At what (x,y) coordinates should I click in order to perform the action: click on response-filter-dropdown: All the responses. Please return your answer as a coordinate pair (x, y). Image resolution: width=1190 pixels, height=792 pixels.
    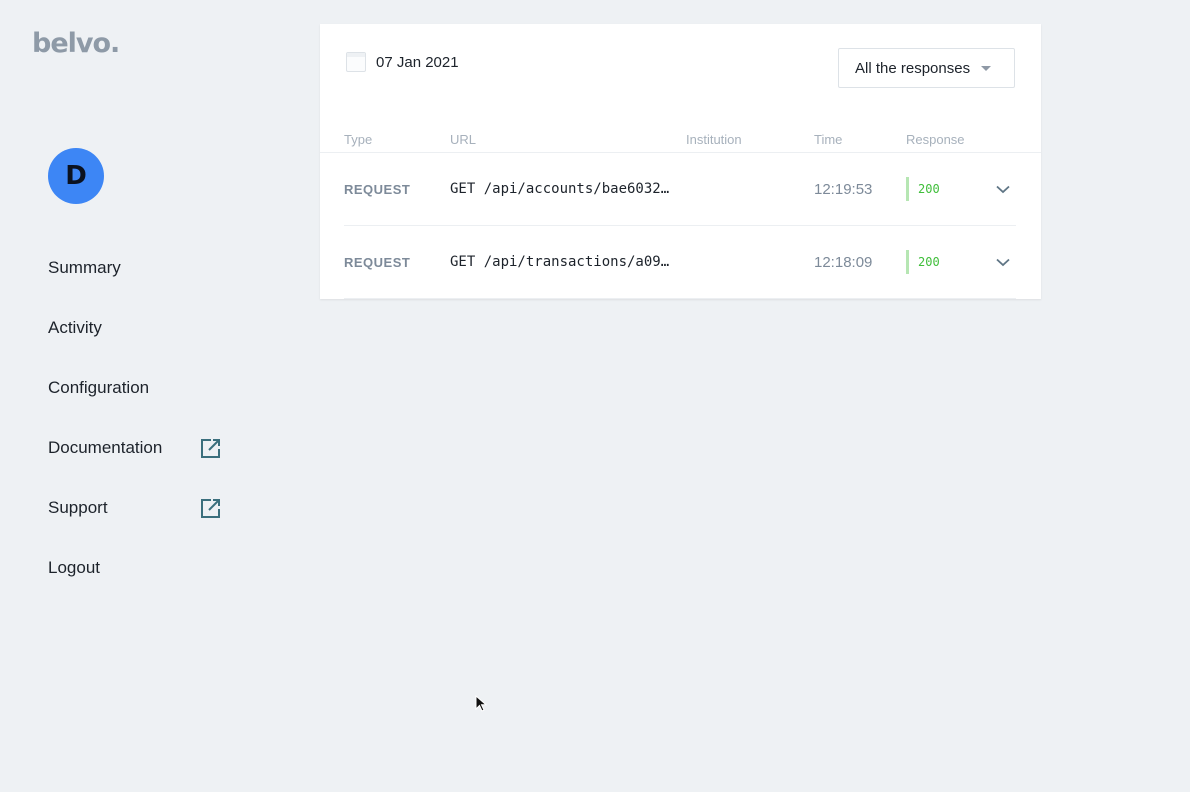
    Looking at the image, I should click on (926, 68).